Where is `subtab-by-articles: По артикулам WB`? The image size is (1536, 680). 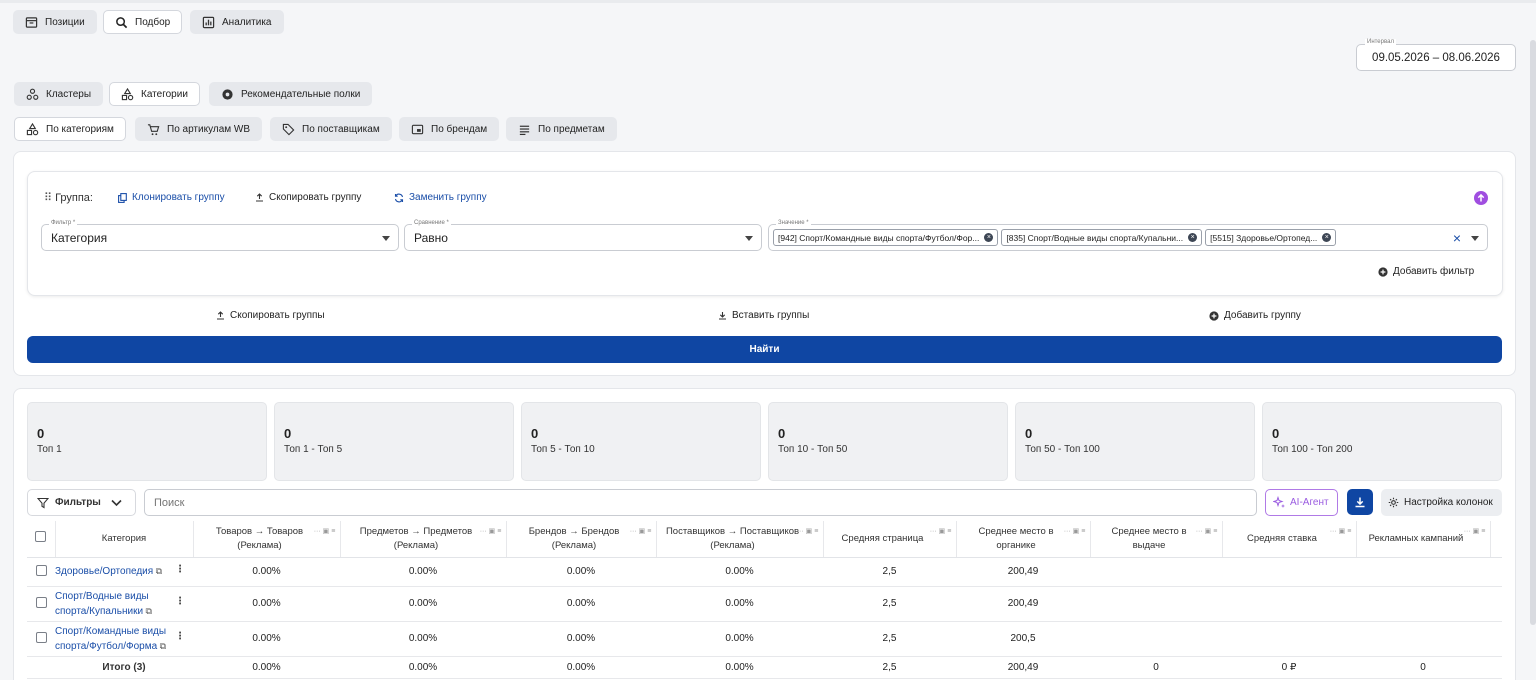 subtab-by-articles: По артикулам WB is located at coordinates (199, 129).